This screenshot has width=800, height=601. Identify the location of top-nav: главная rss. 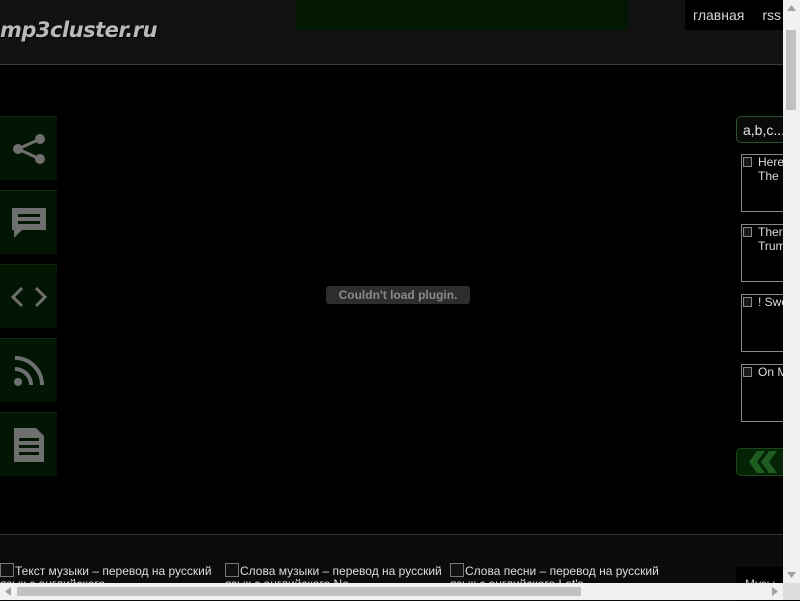
(734, 15).